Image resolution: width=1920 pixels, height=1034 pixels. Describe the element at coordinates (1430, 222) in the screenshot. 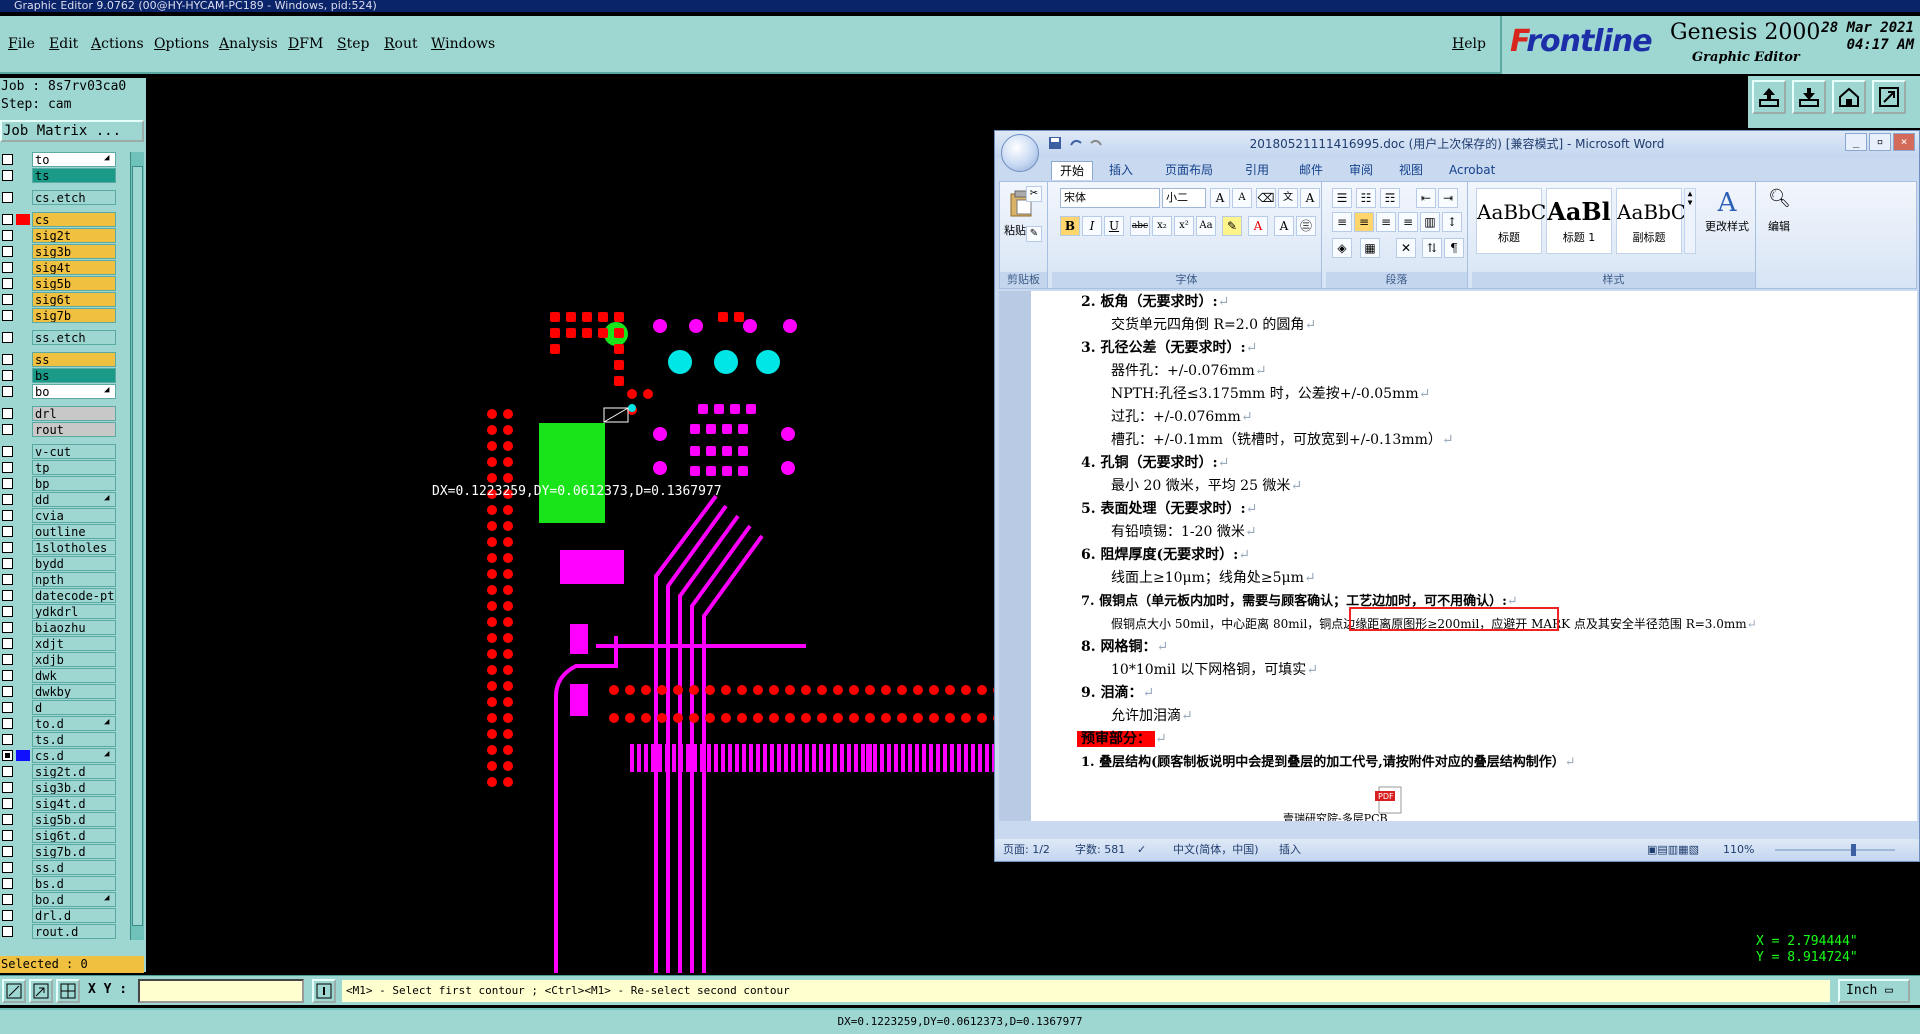

I see `distributed-icon: ▥` at that location.